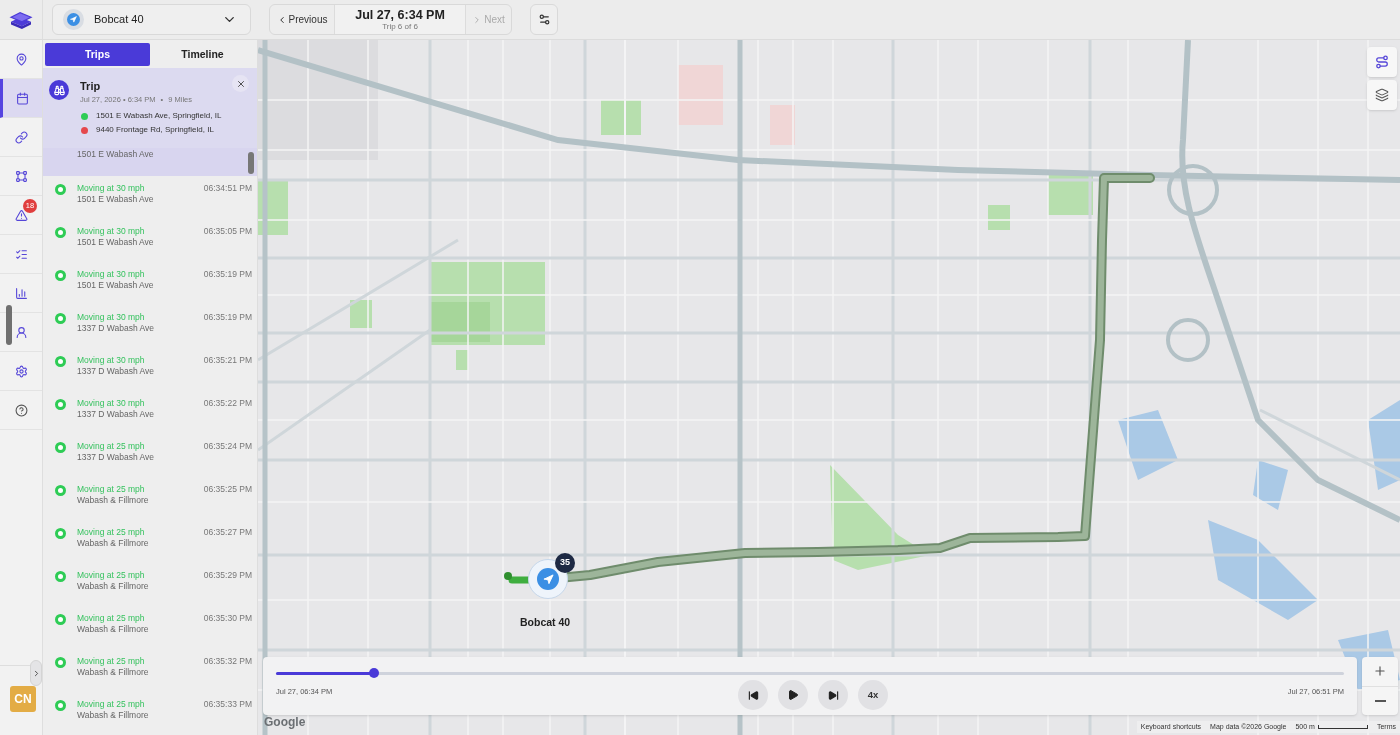 This screenshot has width=1400, height=735. Describe the element at coordinates (228, 231) in the screenshot. I see `event-time: 06:35:05 PM` at that location.